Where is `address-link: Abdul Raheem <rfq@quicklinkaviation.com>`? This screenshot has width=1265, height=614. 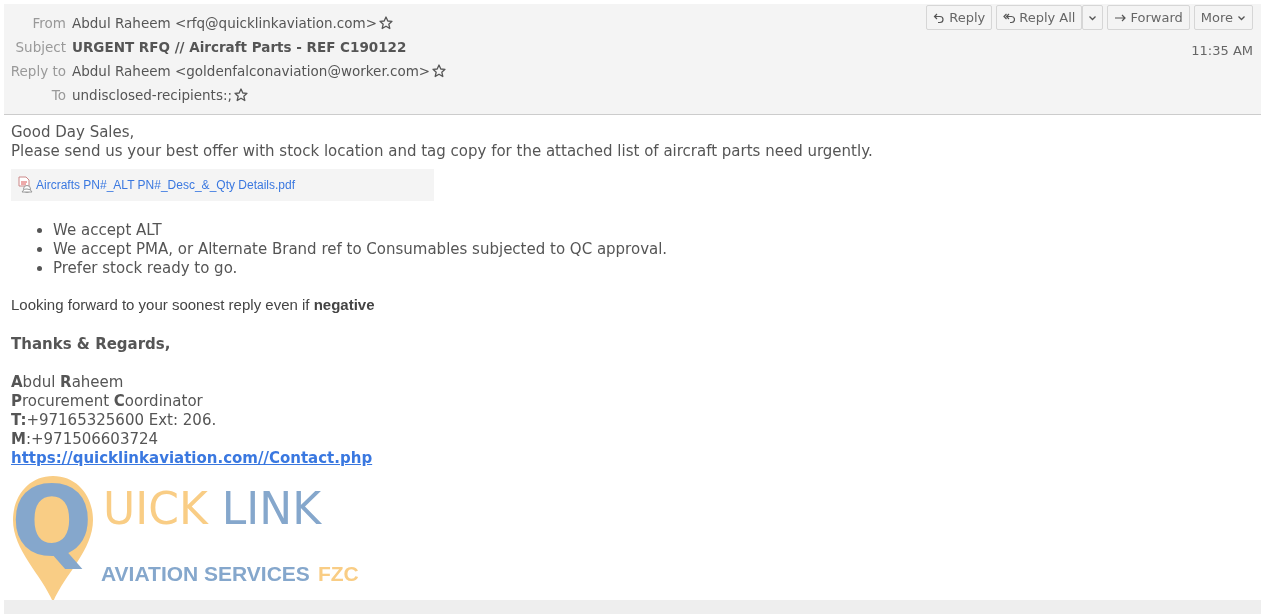
address-link: Abdul Raheem <rfq@quicklinkaviation.com> is located at coordinates (224, 22).